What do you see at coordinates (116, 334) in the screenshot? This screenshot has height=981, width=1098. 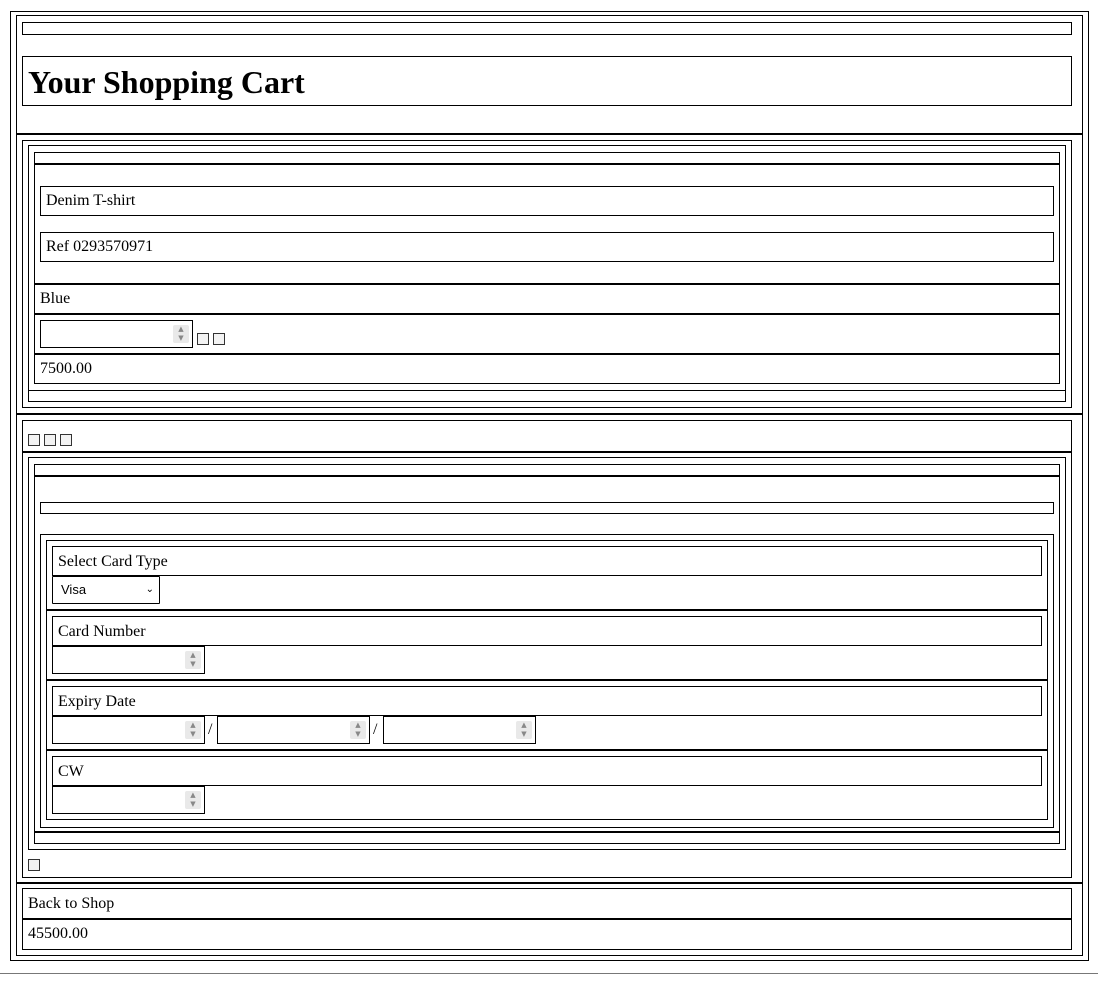 I see `item-quantity-input: ▲ ▼` at bounding box center [116, 334].